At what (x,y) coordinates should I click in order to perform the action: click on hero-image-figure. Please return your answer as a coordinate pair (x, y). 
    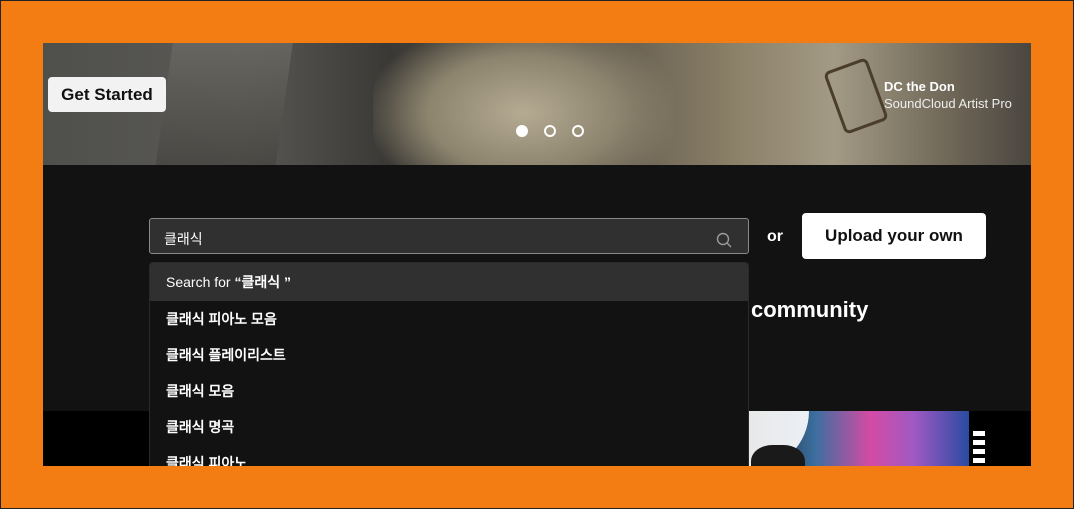
    Looking at the image, I should click on (523, 104).